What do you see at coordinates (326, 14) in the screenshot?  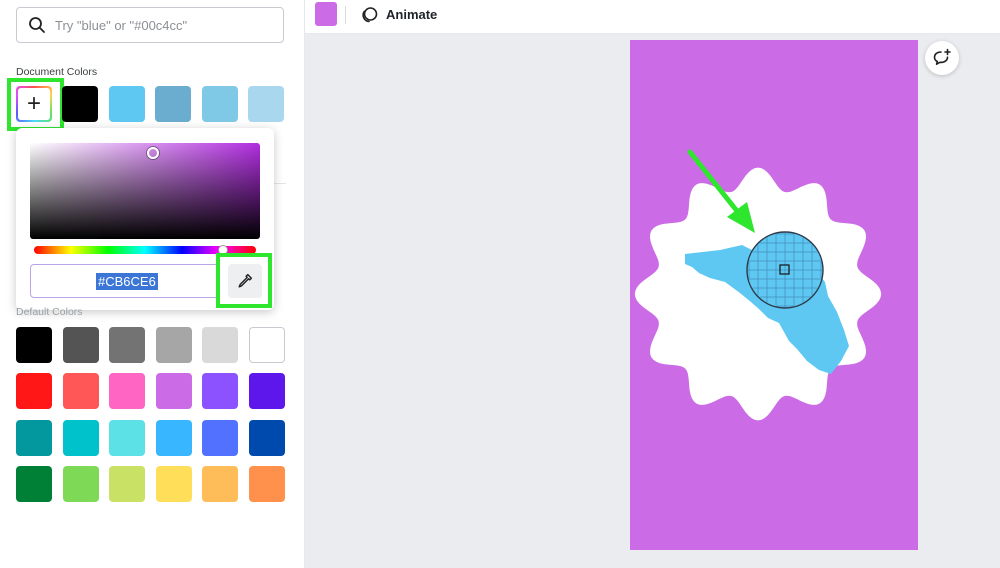 I see `background-color-button` at bounding box center [326, 14].